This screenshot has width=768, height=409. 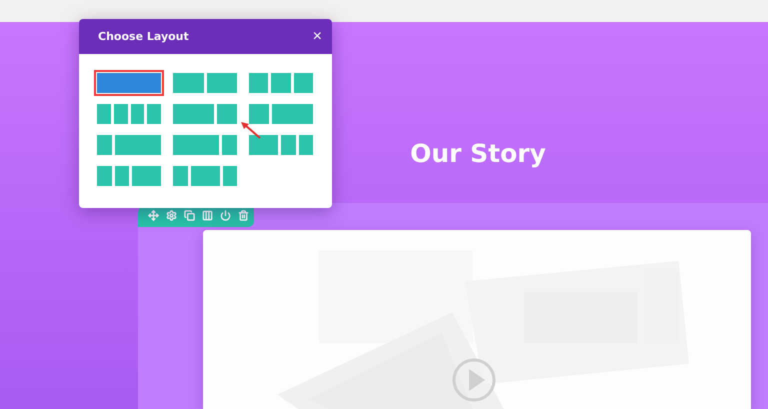 What do you see at coordinates (478, 153) in the screenshot?
I see `section-heading: Our Story` at bounding box center [478, 153].